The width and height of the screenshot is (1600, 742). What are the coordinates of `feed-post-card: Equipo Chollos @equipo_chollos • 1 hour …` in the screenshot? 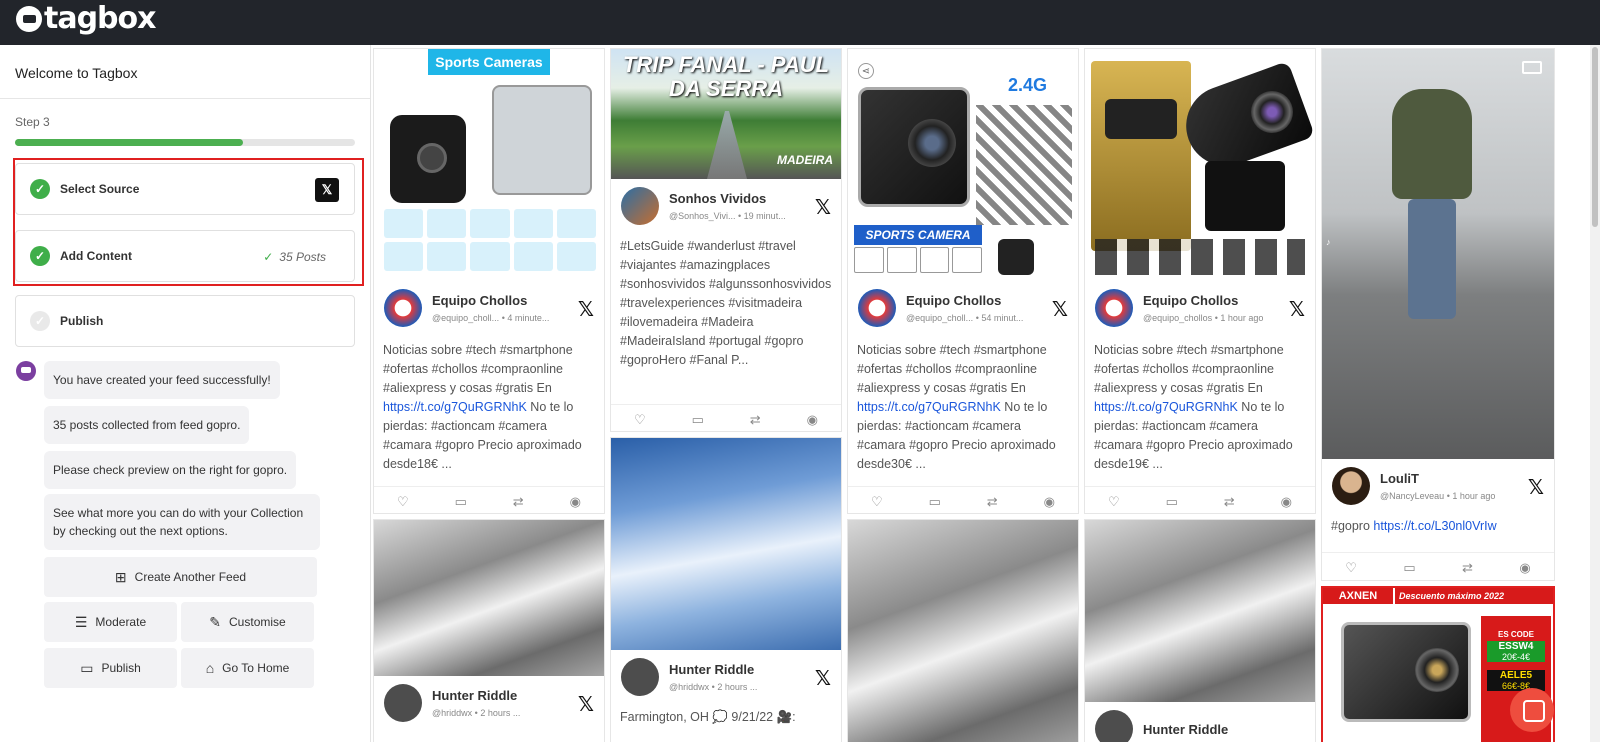 It's located at (1200, 281).